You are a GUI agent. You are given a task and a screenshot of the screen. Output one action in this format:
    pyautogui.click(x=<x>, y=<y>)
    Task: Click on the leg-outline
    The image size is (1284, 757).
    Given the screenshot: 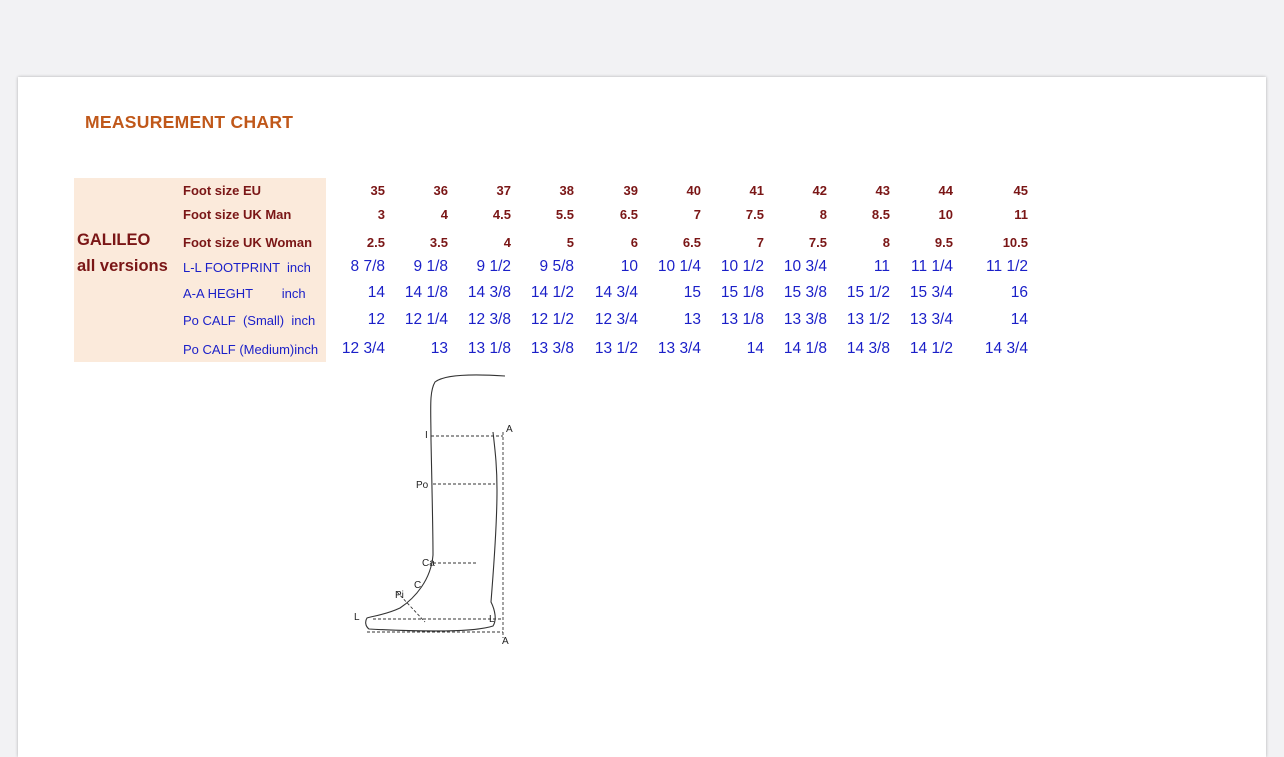 What is the action you would take?
    pyautogui.click(x=435, y=503)
    